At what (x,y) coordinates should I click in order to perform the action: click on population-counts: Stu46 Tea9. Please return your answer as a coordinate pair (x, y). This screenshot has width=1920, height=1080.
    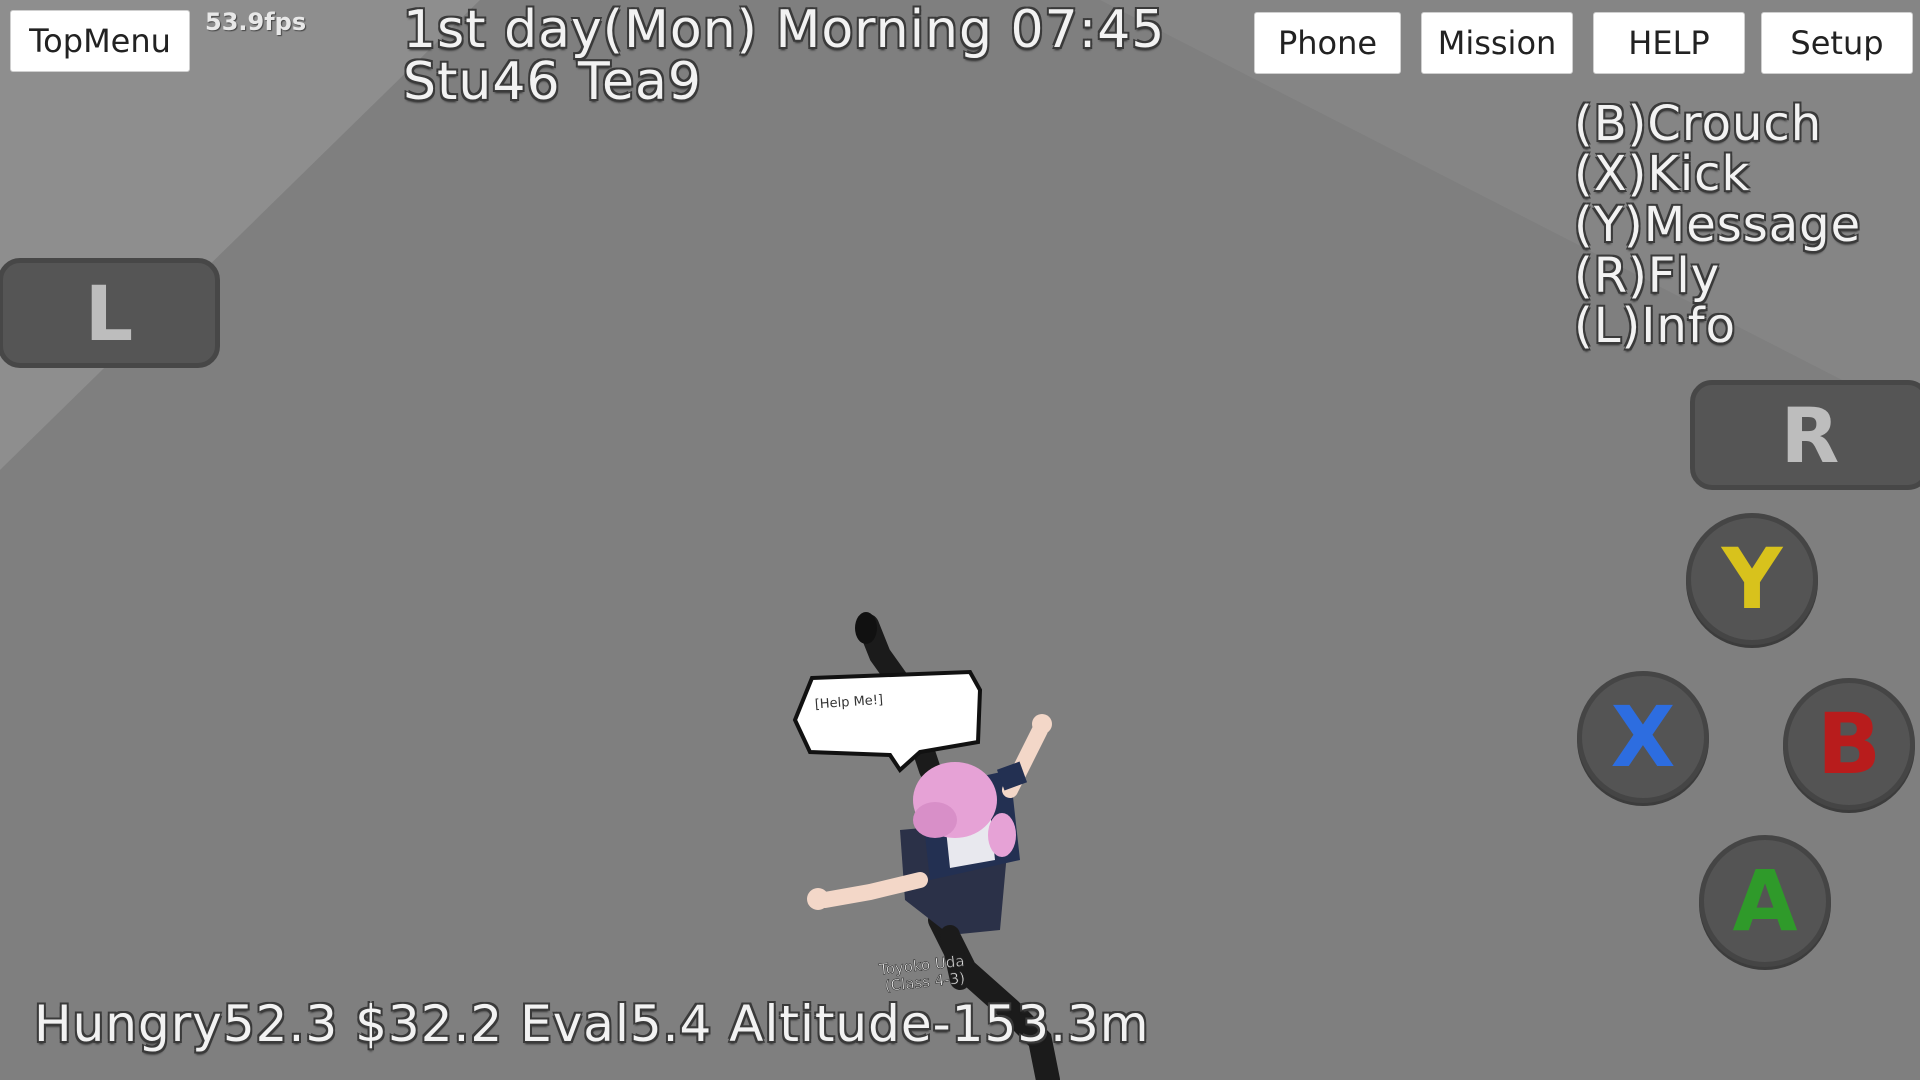
    Looking at the image, I should click on (552, 82).